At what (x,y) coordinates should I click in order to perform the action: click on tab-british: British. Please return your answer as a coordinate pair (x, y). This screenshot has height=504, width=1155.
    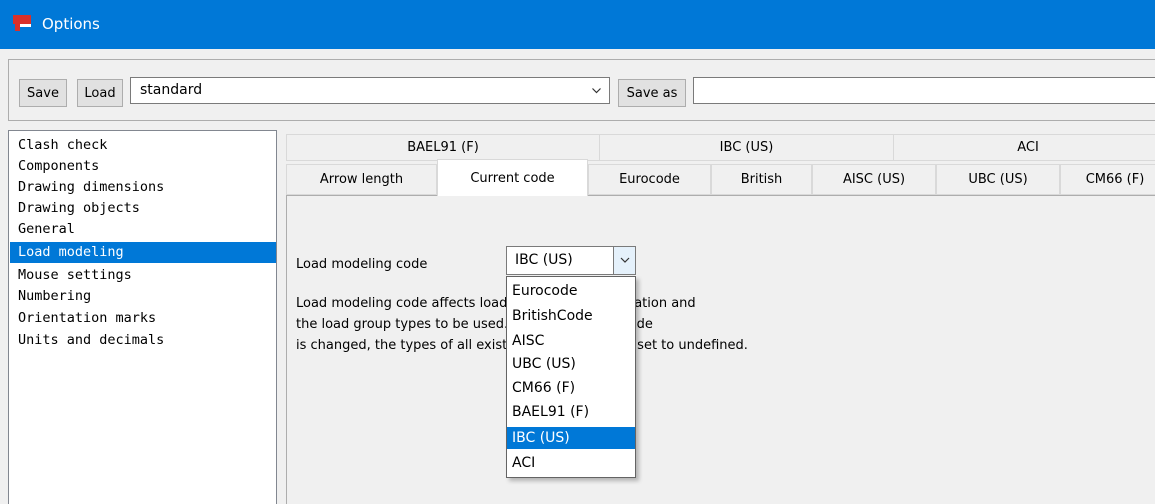
    Looking at the image, I should click on (761, 179).